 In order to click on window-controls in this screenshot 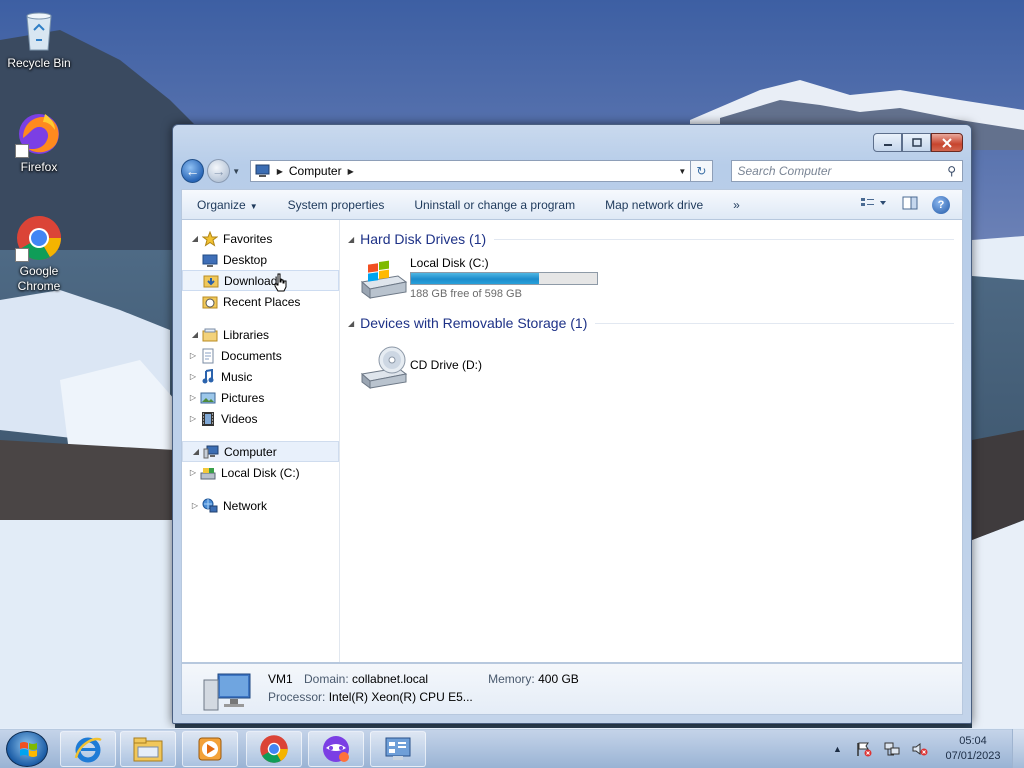, I will do `click(918, 142)`.